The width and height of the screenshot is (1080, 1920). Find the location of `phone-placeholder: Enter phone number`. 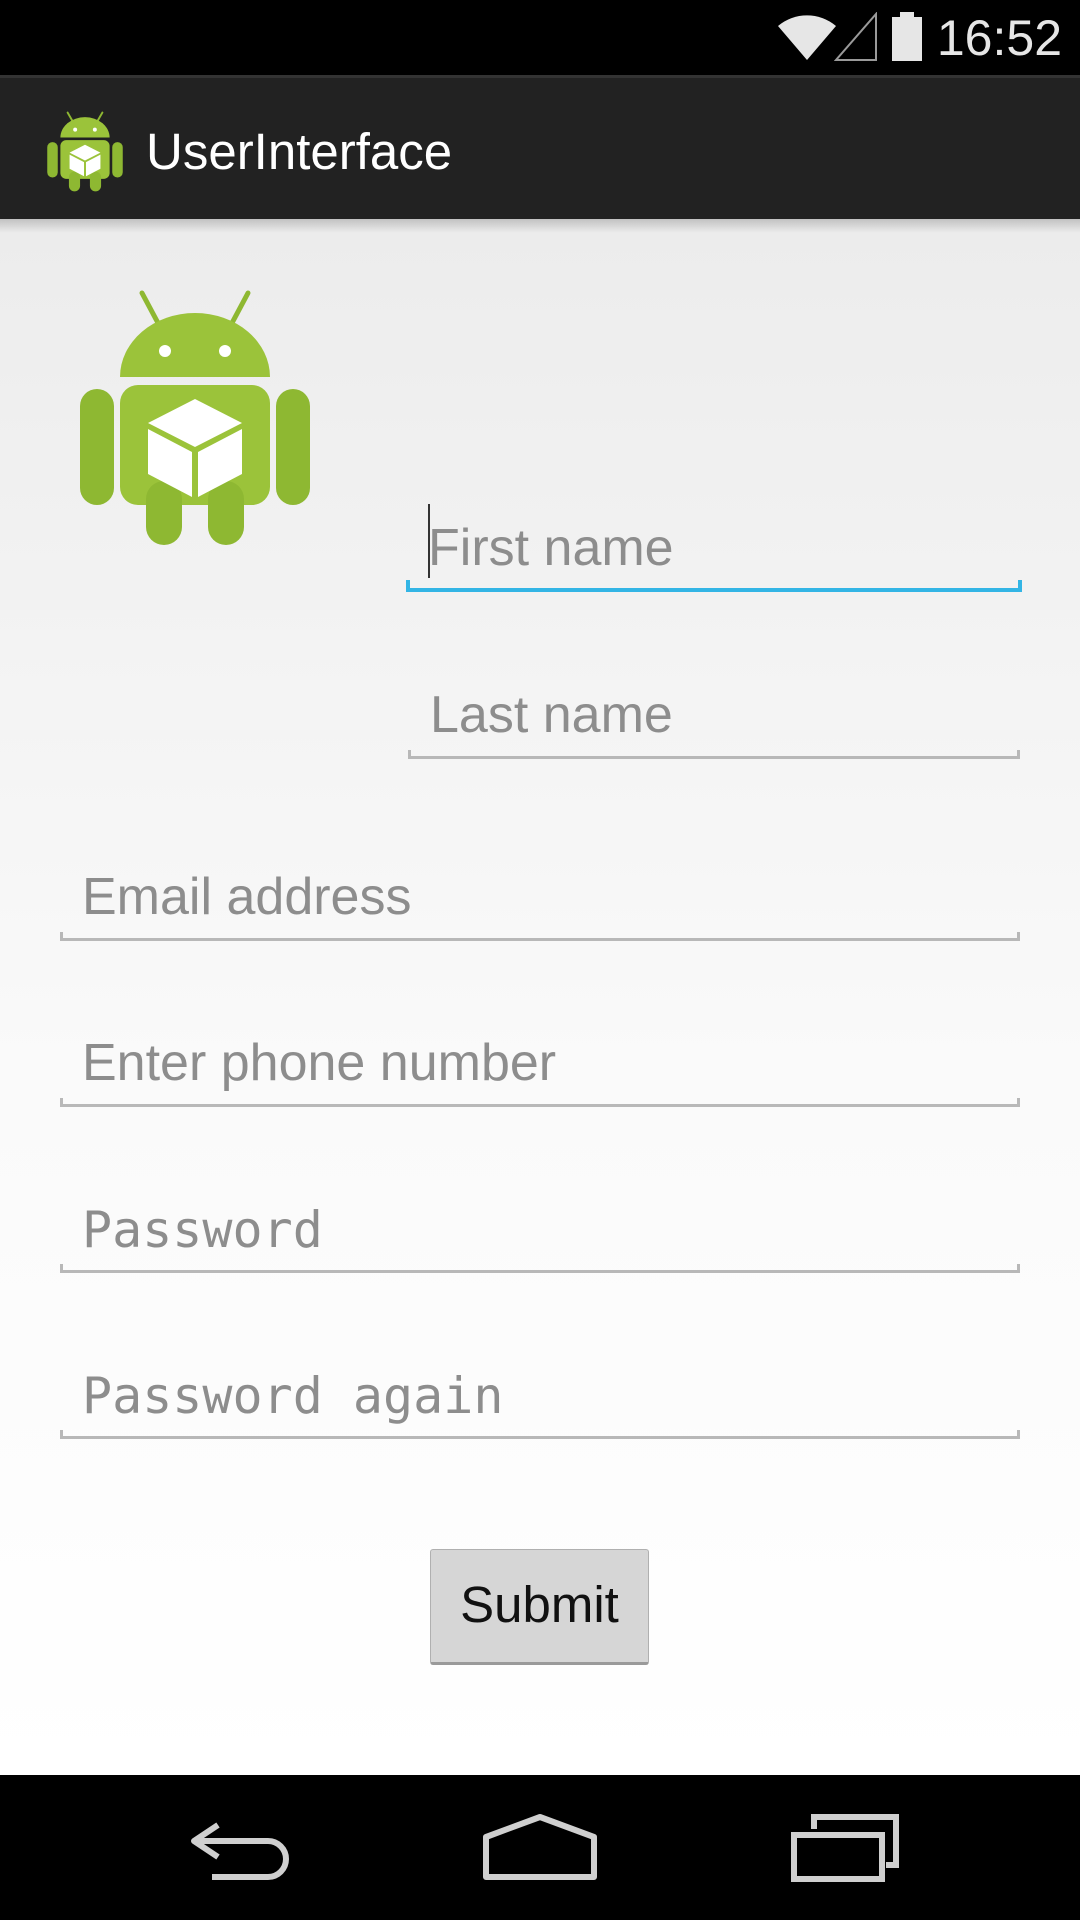

phone-placeholder: Enter phone number is located at coordinates (319, 1063).